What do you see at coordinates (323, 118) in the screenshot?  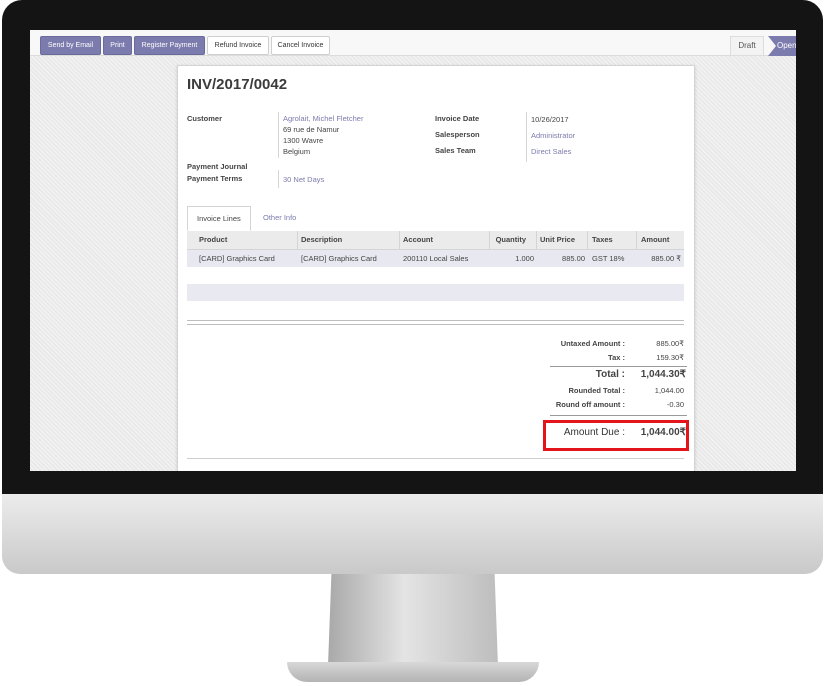 I see `customer-link: Agrolait, Michel Fletcher` at bounding box center [323, 118].